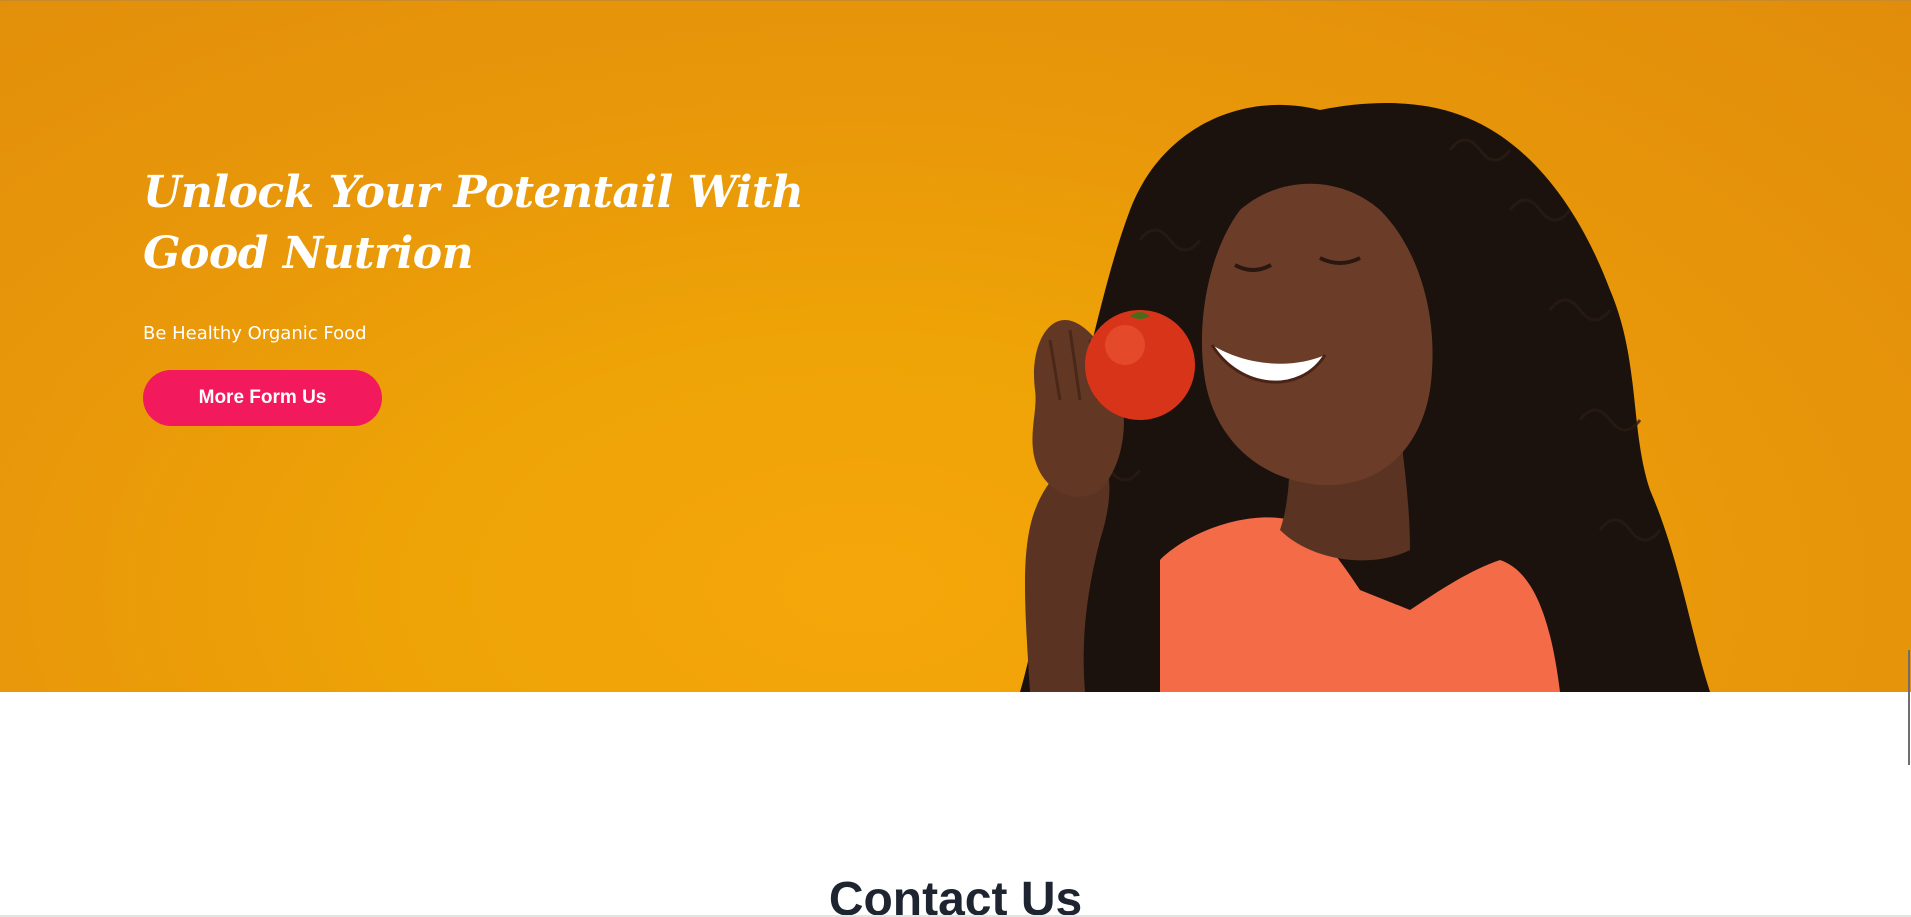  I want to click on hero-top-border, so click(955, 0).